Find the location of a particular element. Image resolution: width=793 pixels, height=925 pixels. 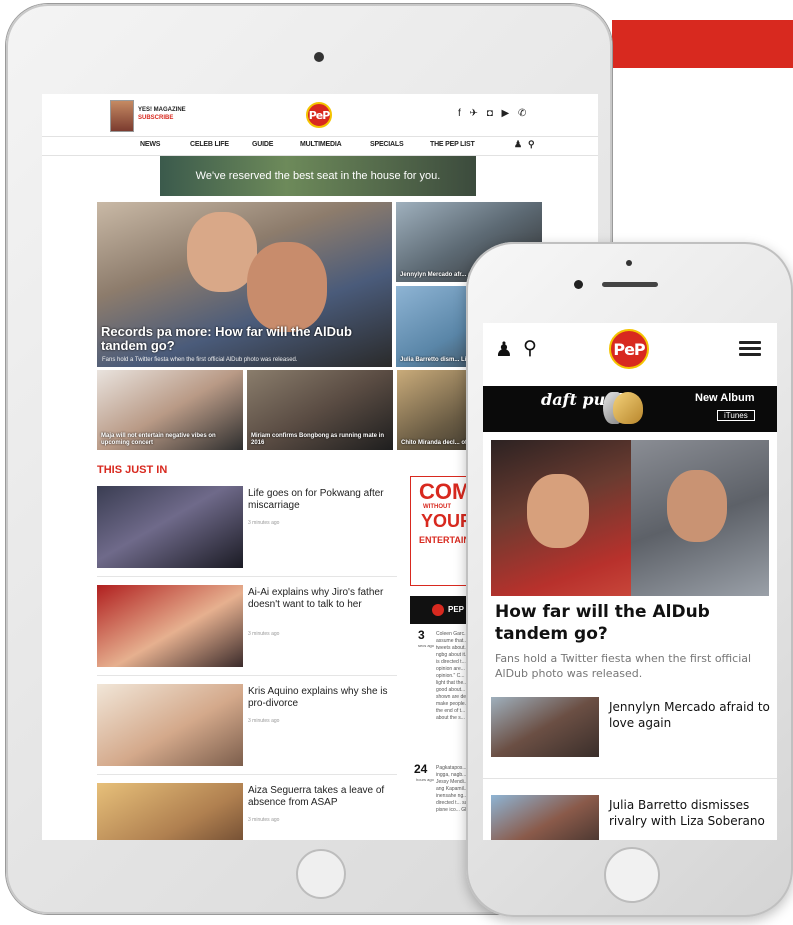

tablet-home-button is located at coordinates (321, 874).